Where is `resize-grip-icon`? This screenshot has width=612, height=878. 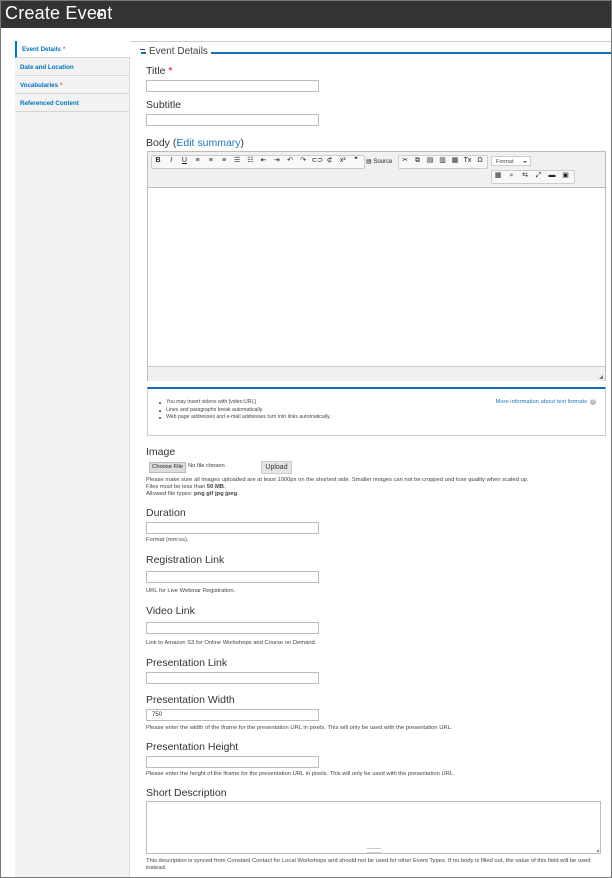
resize-grip-icon is located at coordinates (601, 377).